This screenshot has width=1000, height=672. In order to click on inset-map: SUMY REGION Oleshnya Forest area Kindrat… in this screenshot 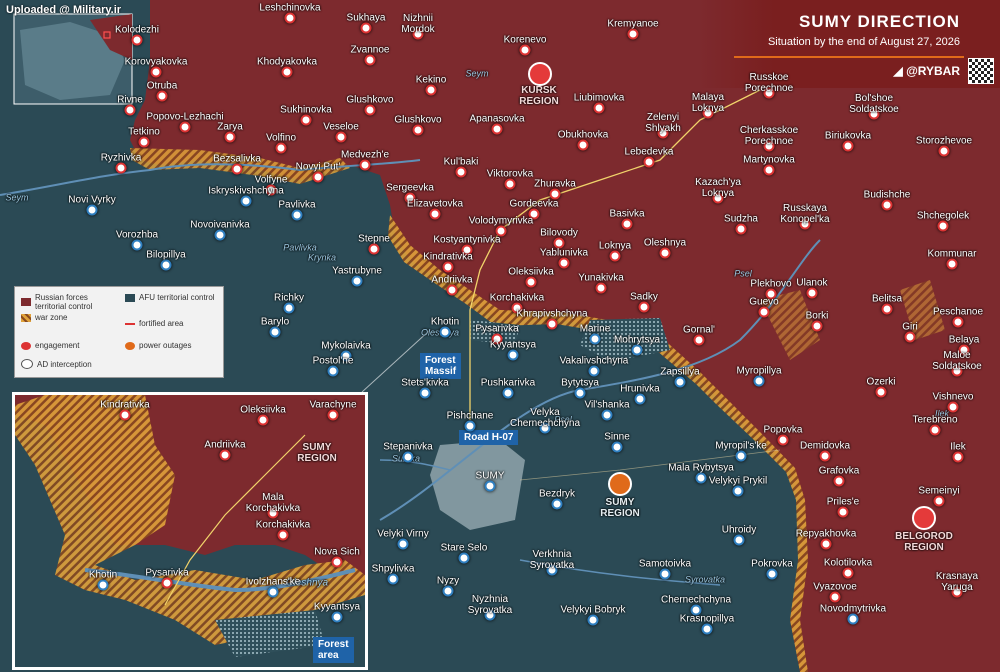, I will do `click(190, 531)`.